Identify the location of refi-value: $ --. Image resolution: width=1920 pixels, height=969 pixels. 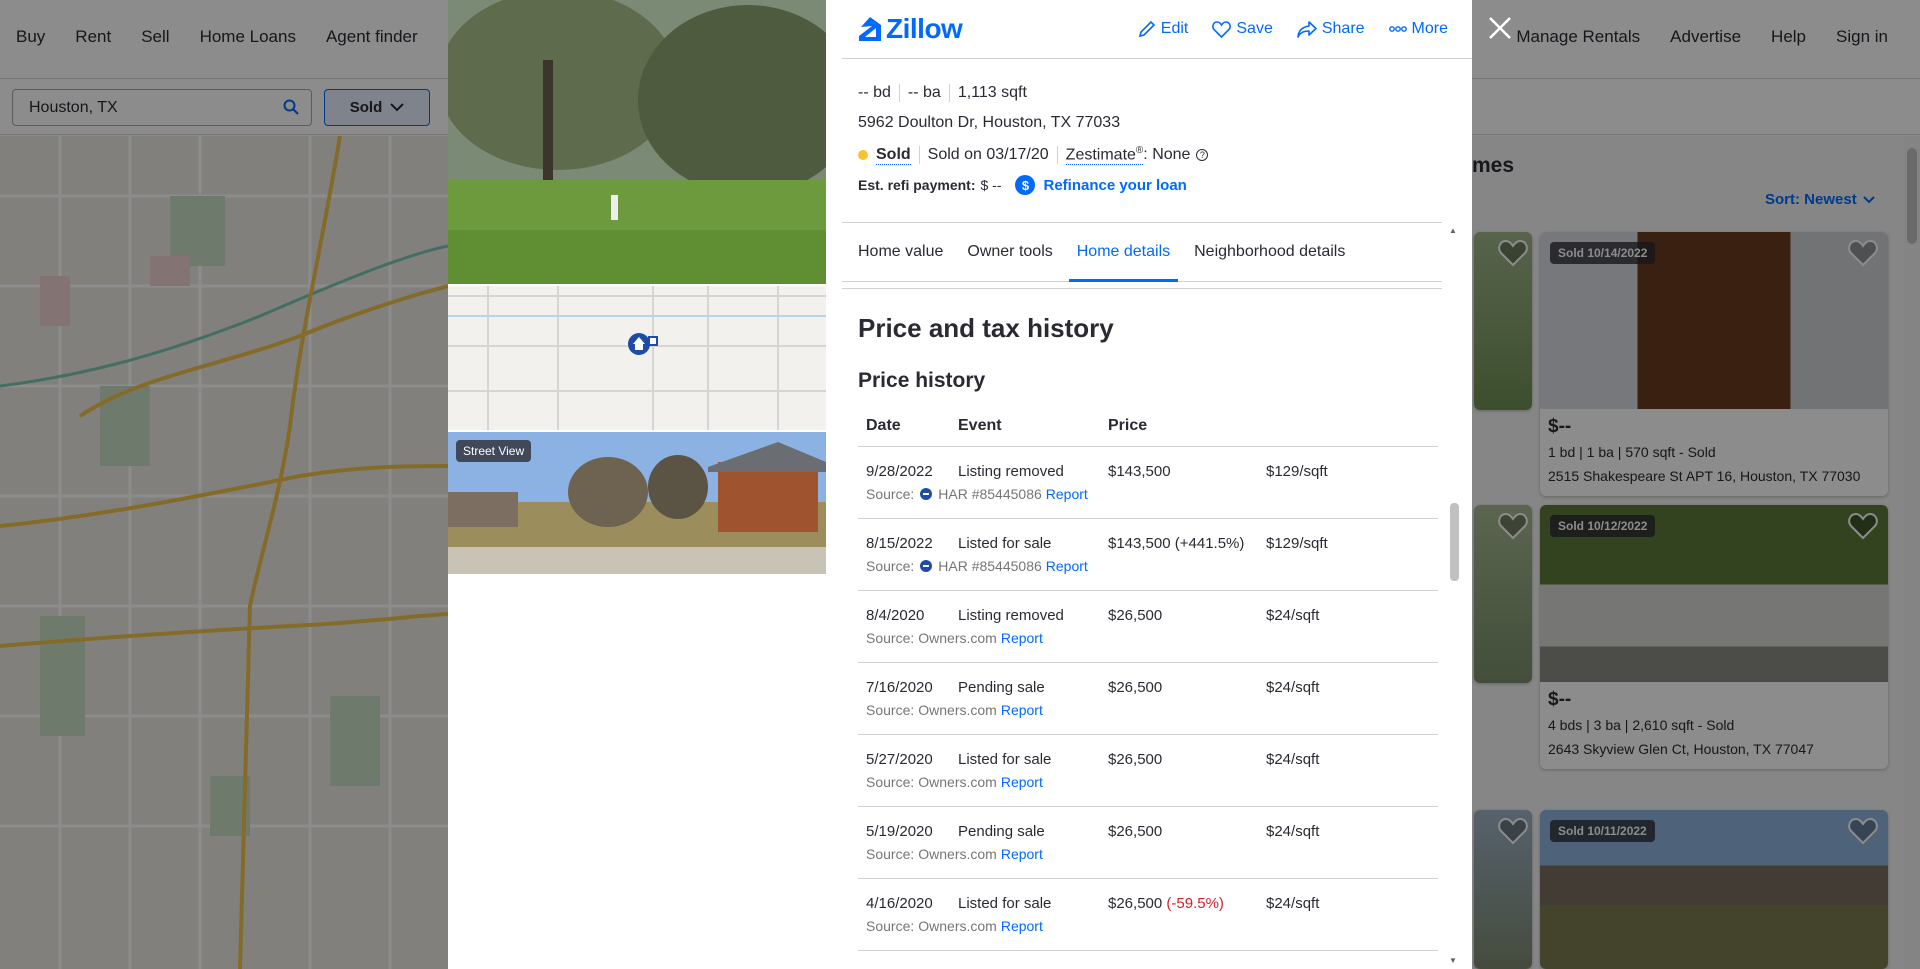
(991, 185).